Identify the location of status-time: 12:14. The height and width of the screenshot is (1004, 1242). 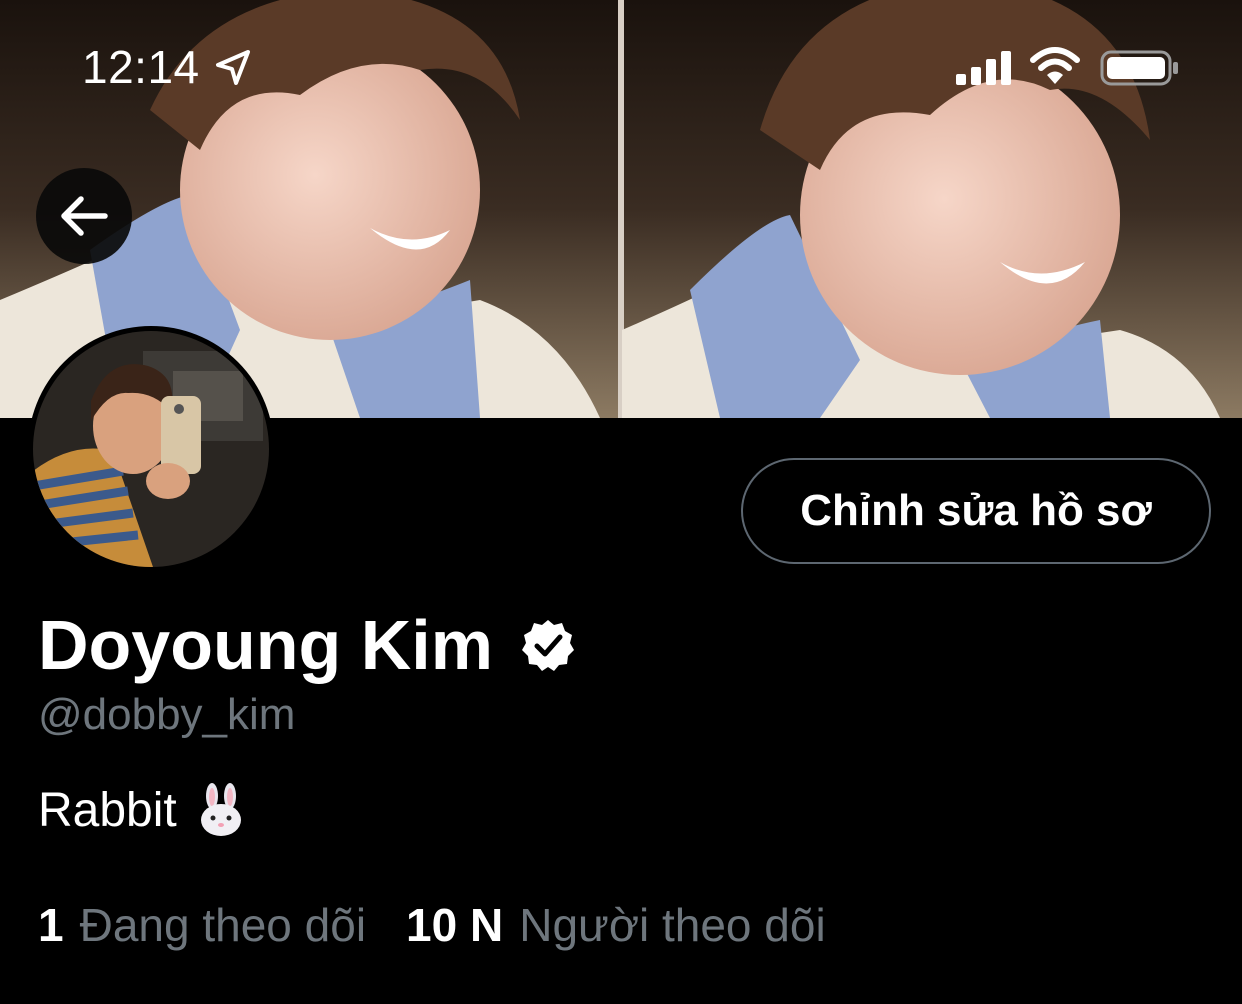
(141, 67).